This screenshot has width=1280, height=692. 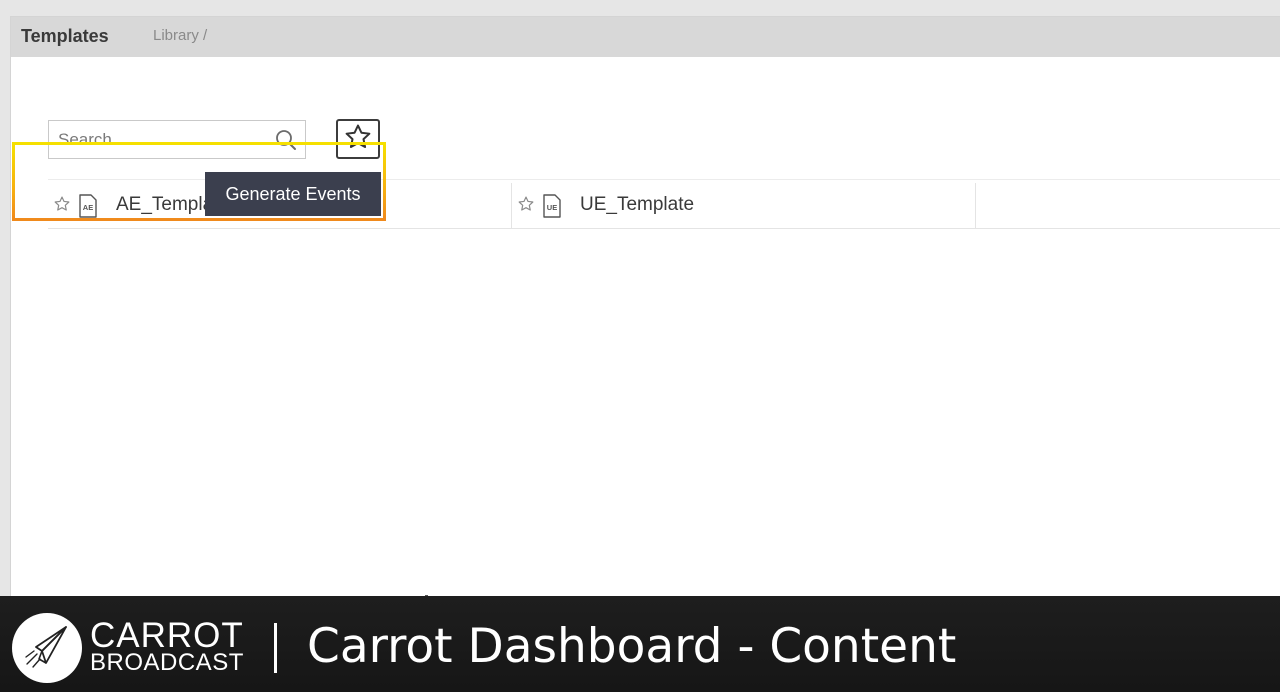 I want to click on footer-title: Carrot Dashboard - Content, so click(x=632, y=646).